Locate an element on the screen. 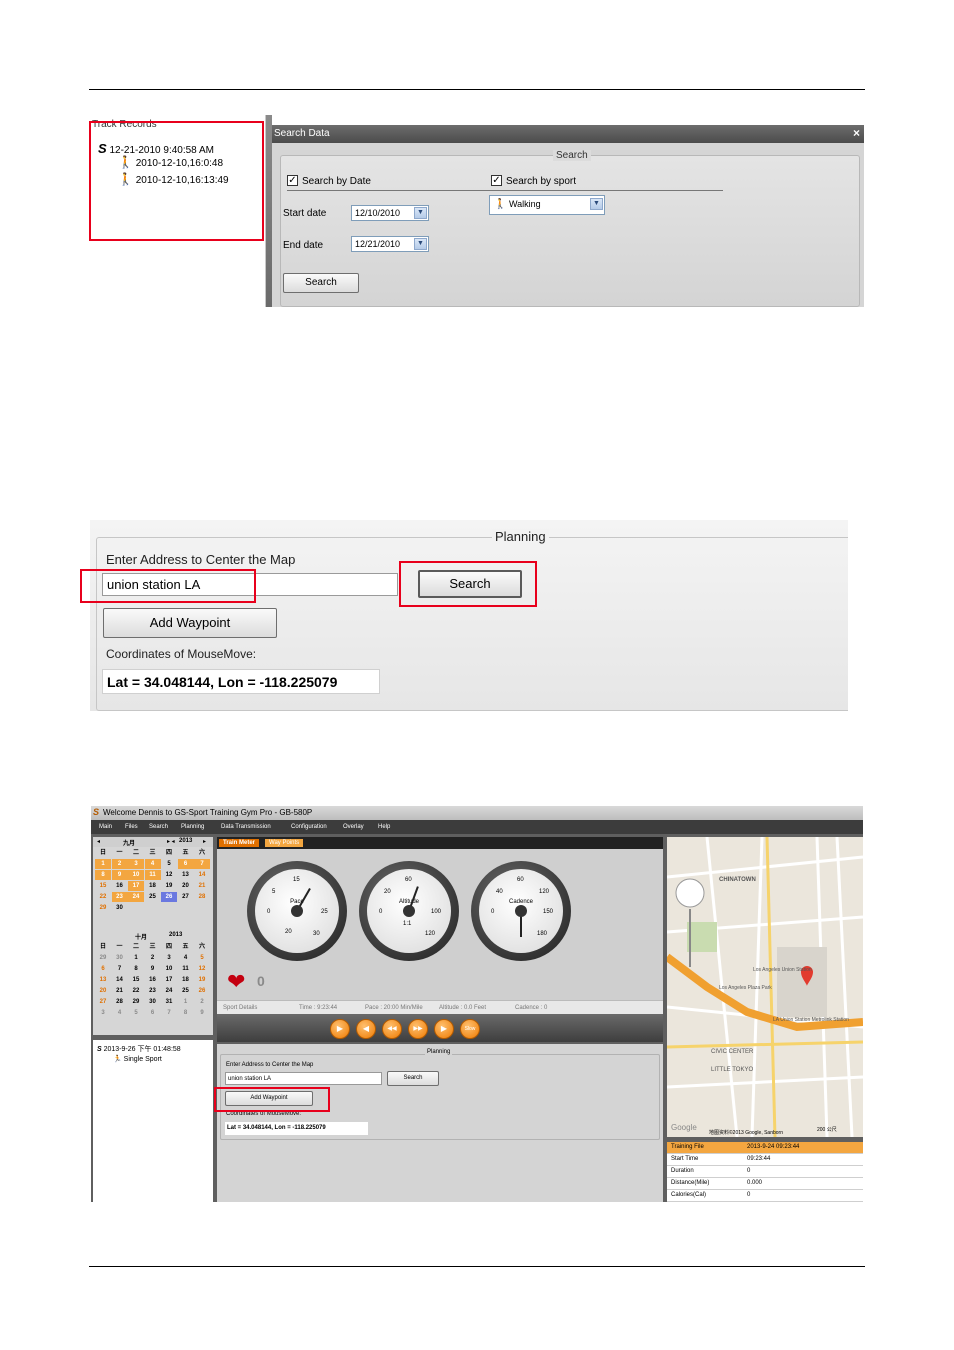 The width and height of the screenshot is (954, 1350). step-forward-icon: ▶ is located at coordinates (444, 1029).